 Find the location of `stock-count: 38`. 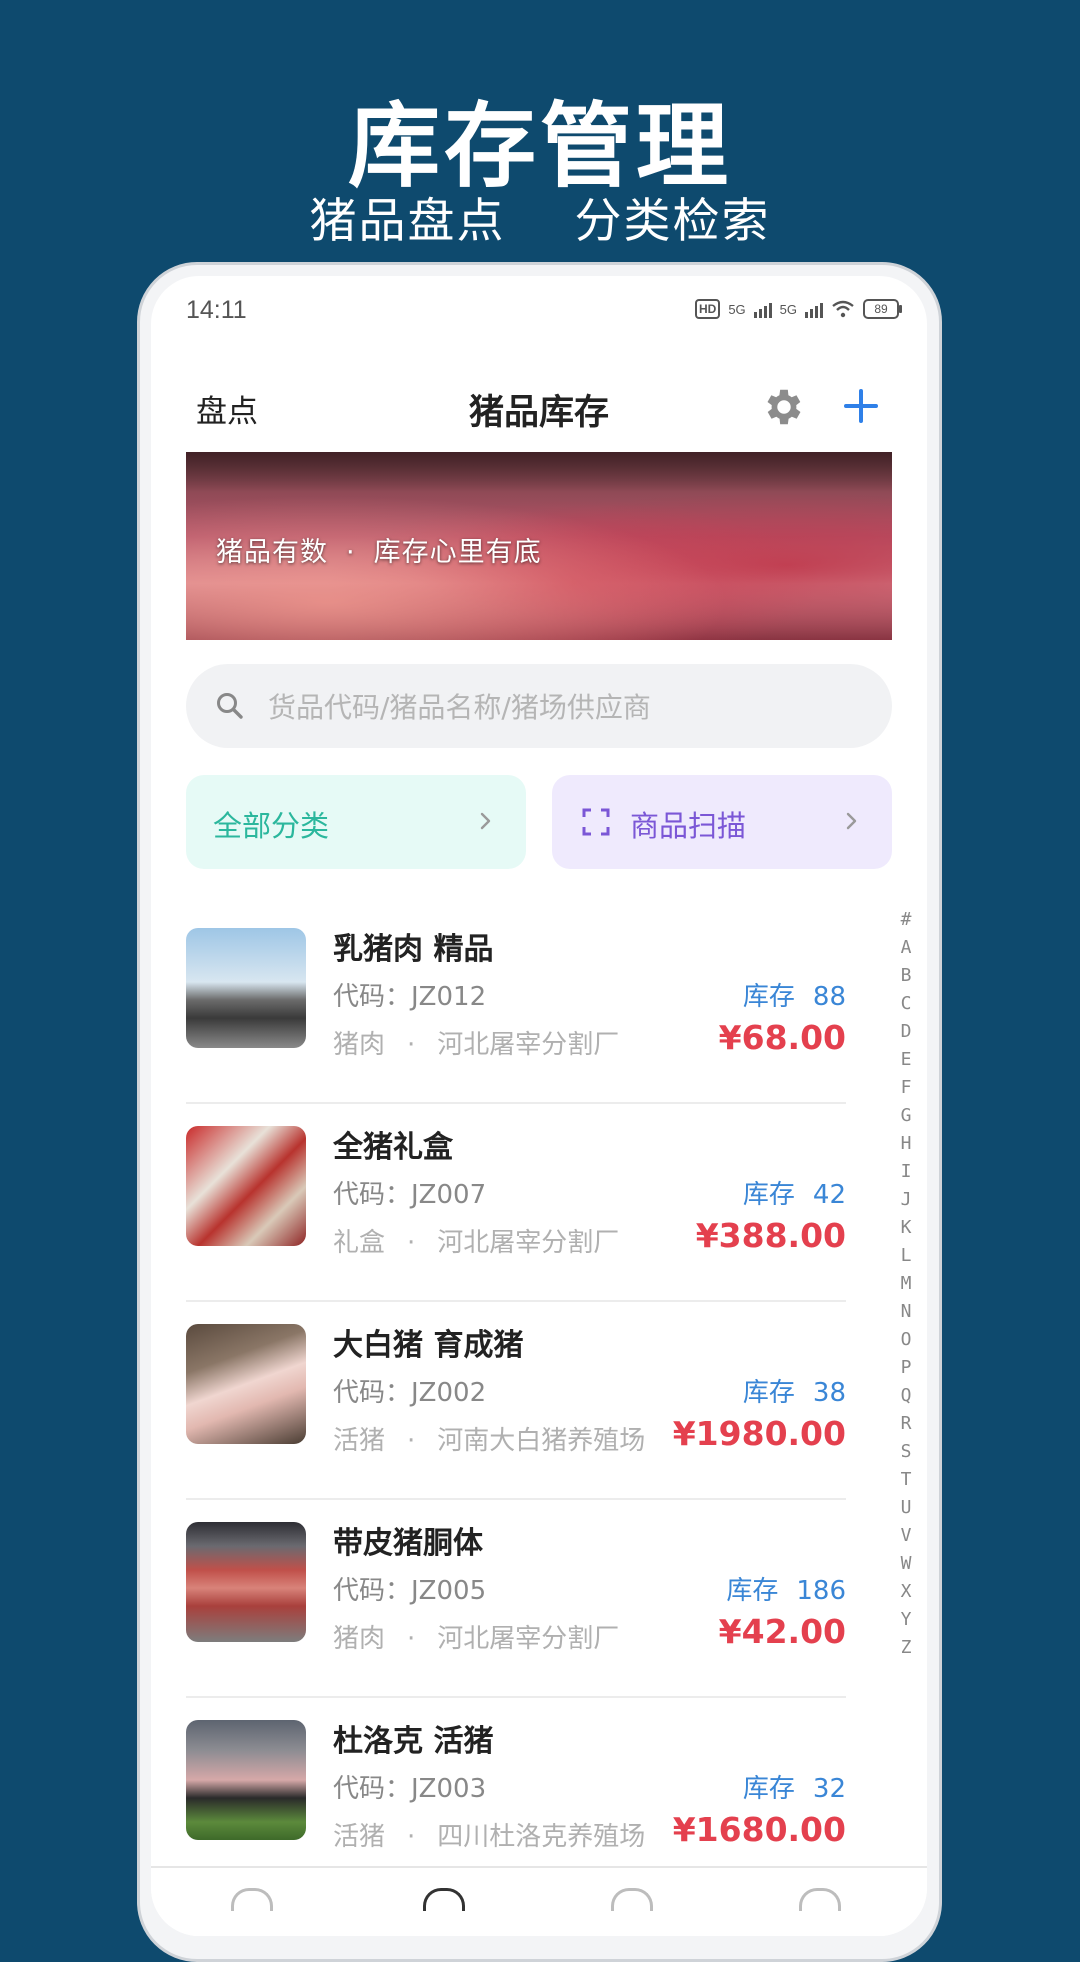

stock-count: 38 is located at coordinates (829, 1393).